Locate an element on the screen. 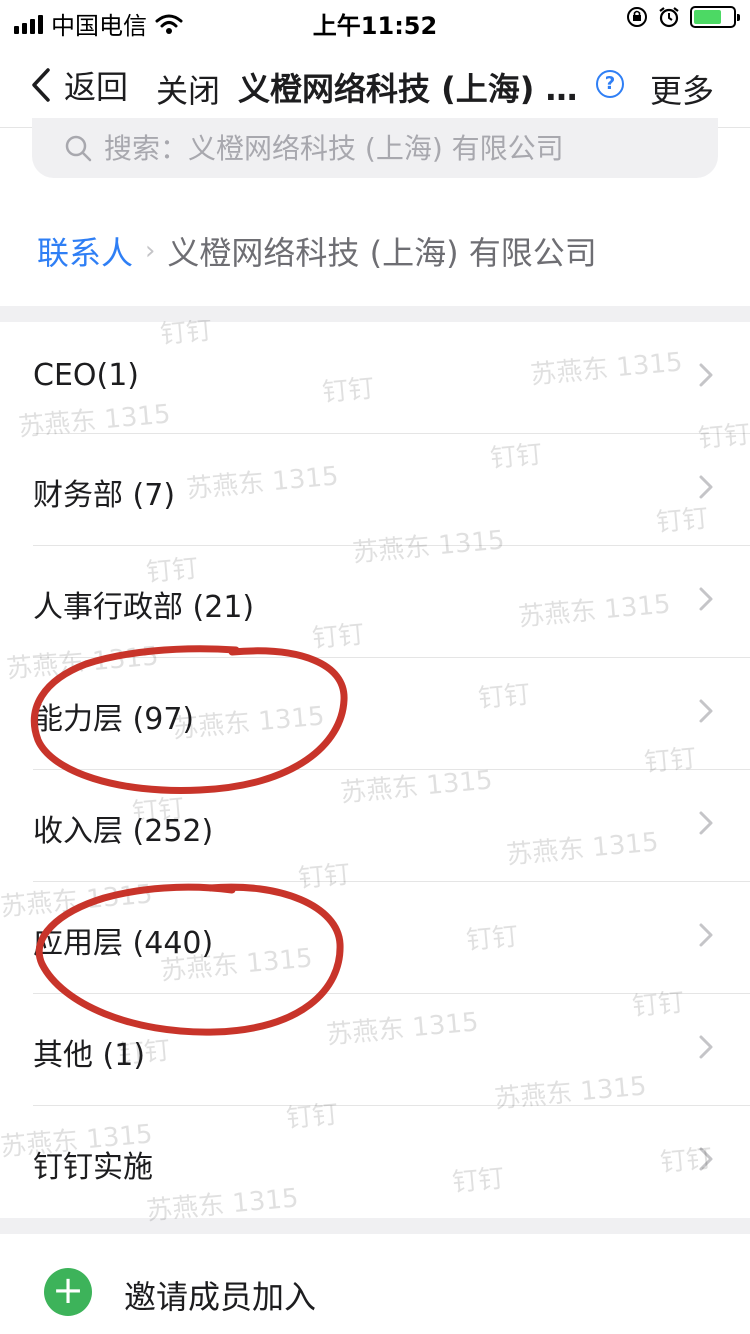 The height and width of the screenshot is (1334, 750). list-item: 应用层 (440) is located at coordinates (375, 938).